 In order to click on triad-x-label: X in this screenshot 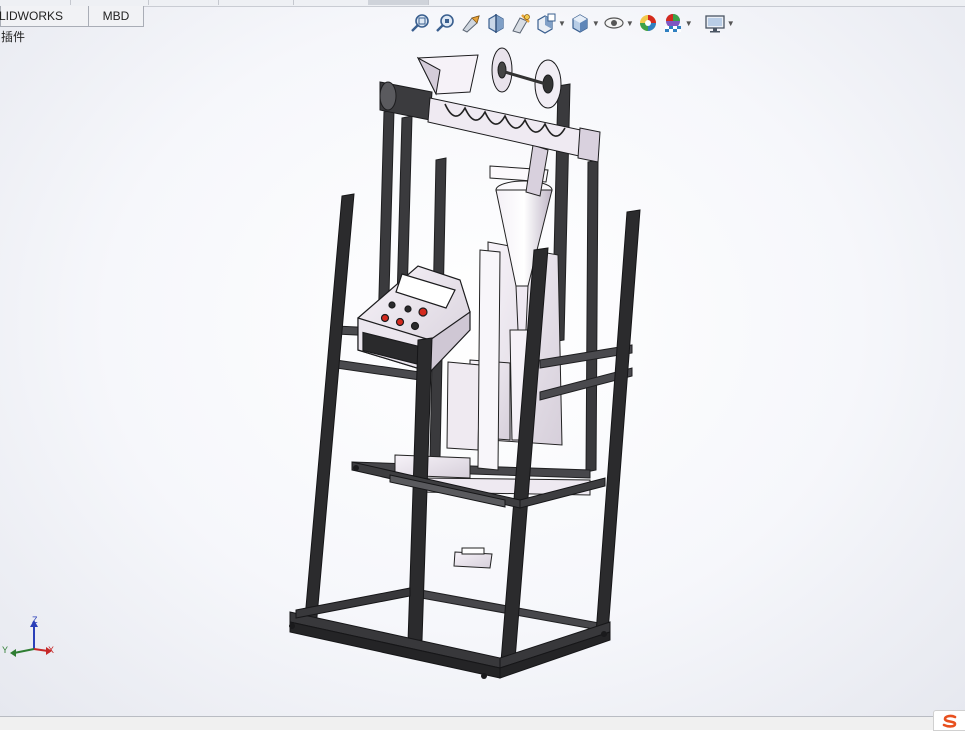, I will do `click(51, 650)`.